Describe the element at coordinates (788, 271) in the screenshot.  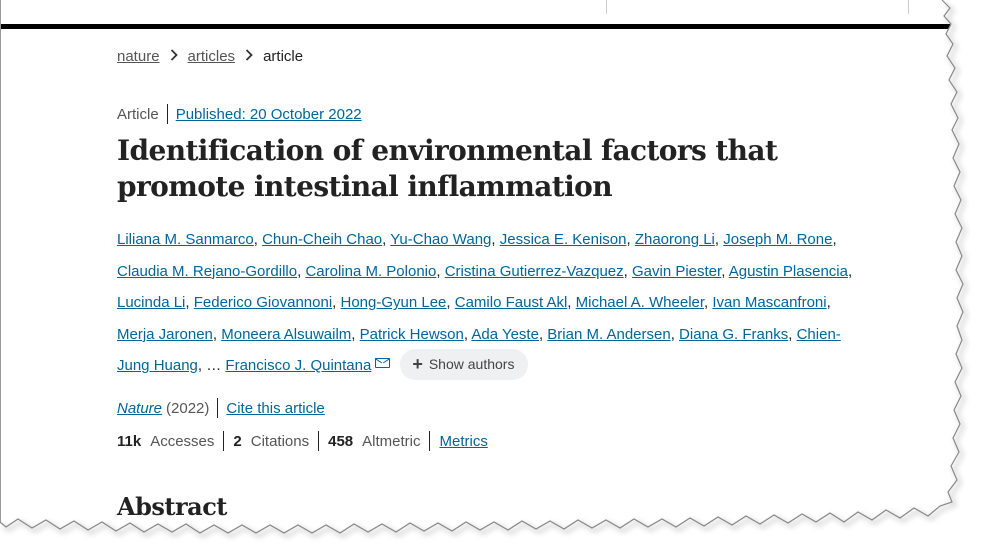
I see `author-link: Agustin Plasencia` at that location.